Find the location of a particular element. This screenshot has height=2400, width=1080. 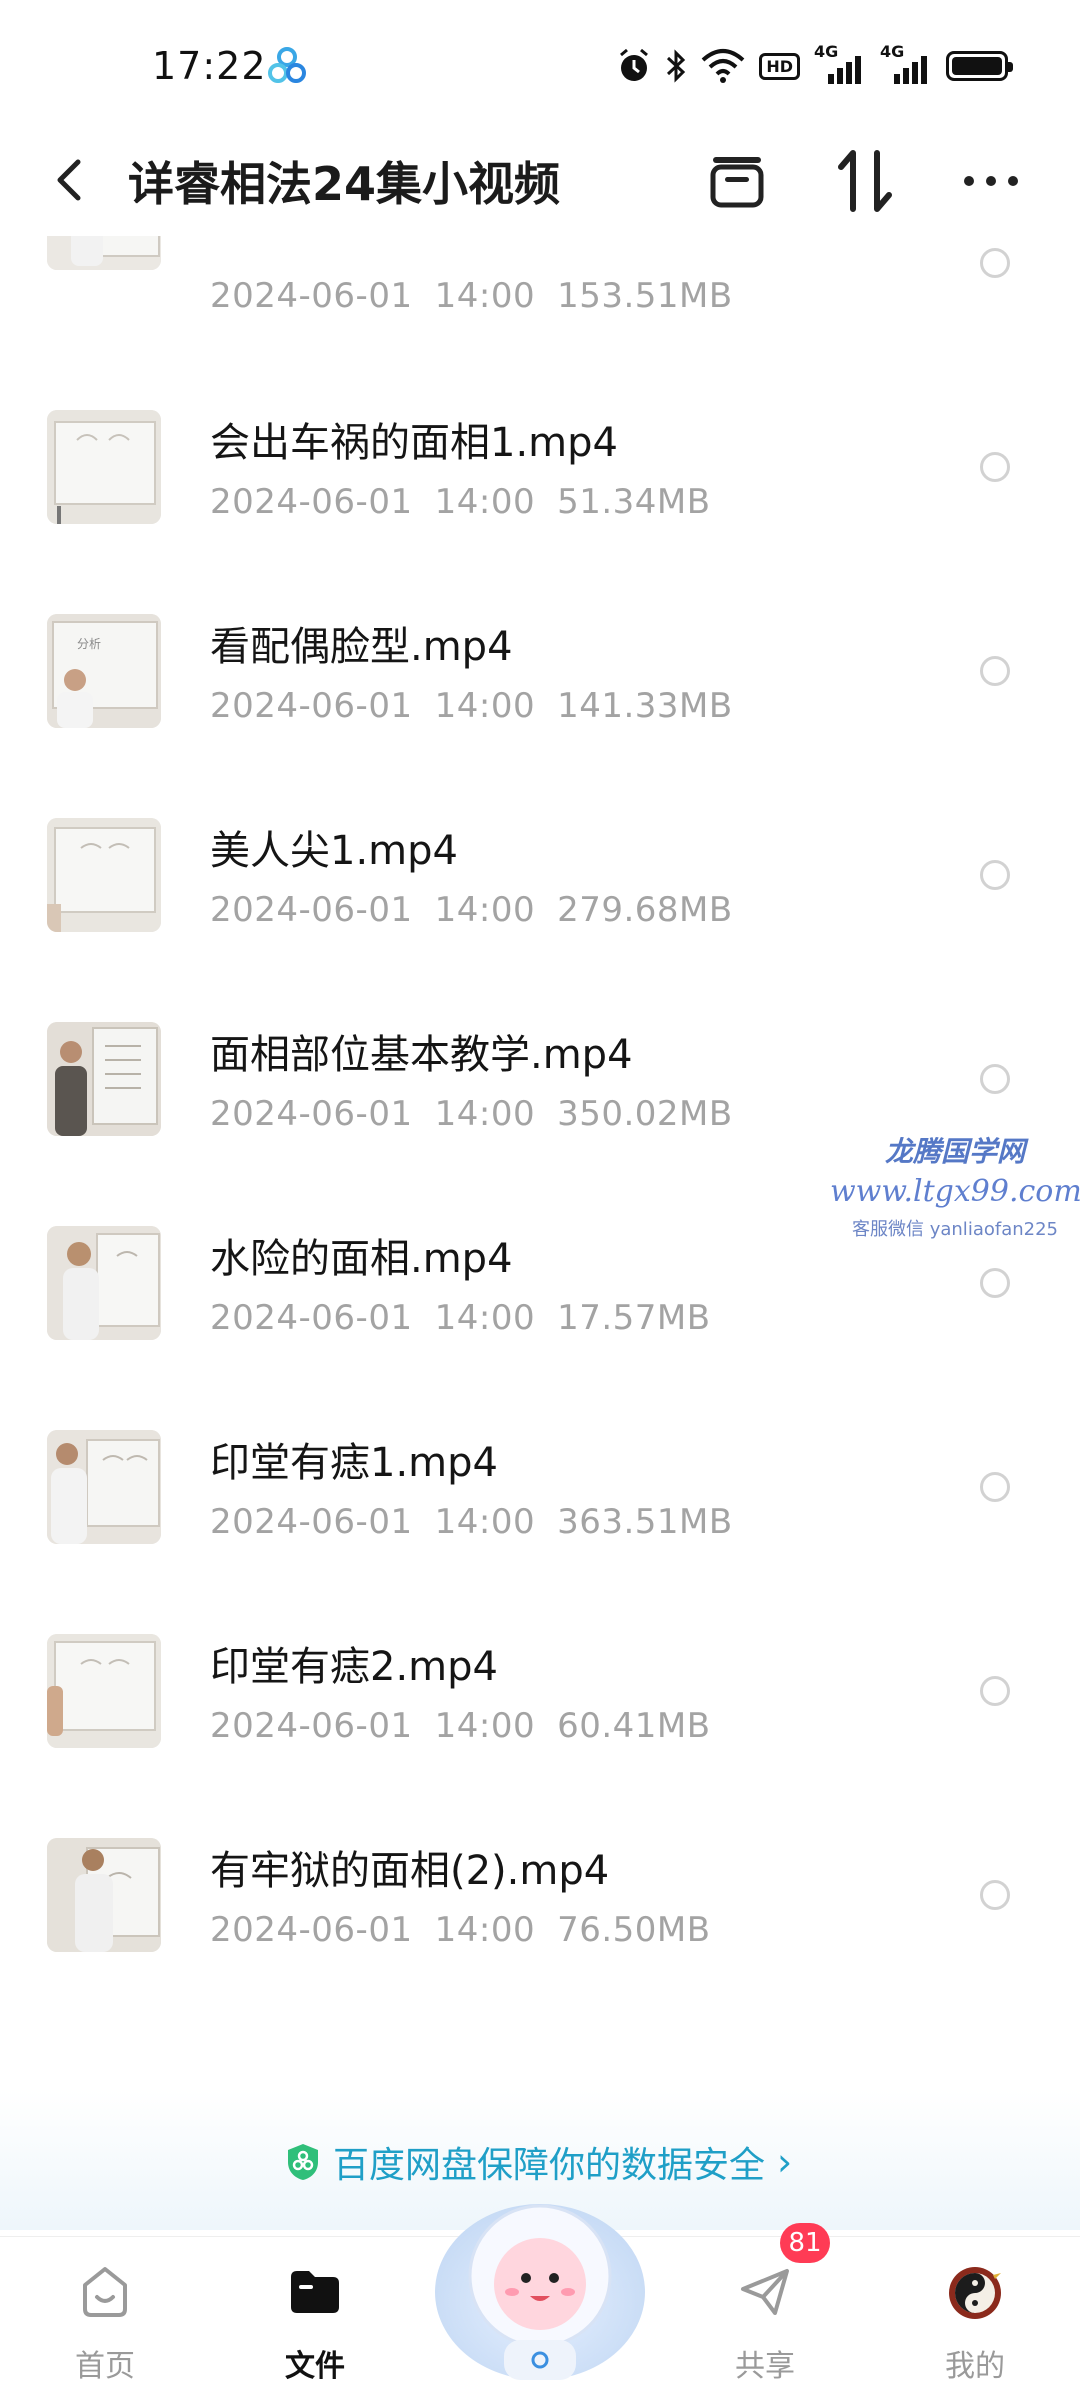

file-size: 279.68MB is located at coordinates (645, 910).